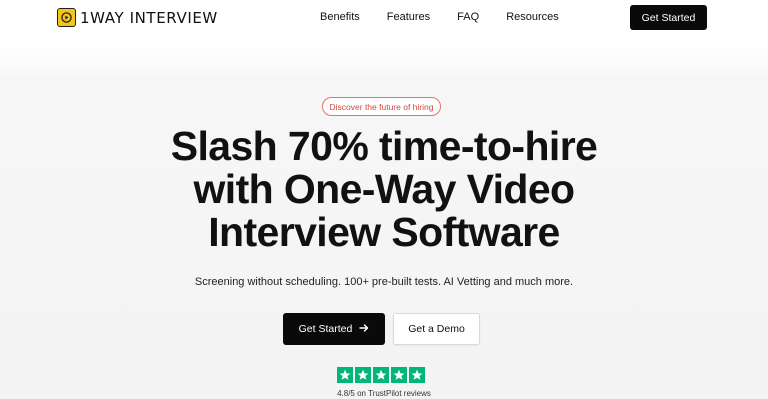 The height and width of the screenshot is (399, 768). Describe the element at coordinates (66, 17) in the screenshot. I see `play-logo-icon` at that location.